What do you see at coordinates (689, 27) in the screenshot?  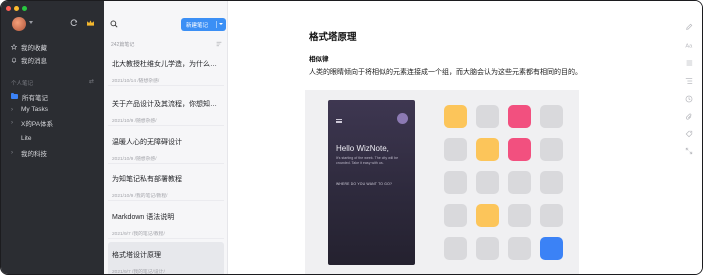 I see `edit-icon` at bounding box center [689, 27].